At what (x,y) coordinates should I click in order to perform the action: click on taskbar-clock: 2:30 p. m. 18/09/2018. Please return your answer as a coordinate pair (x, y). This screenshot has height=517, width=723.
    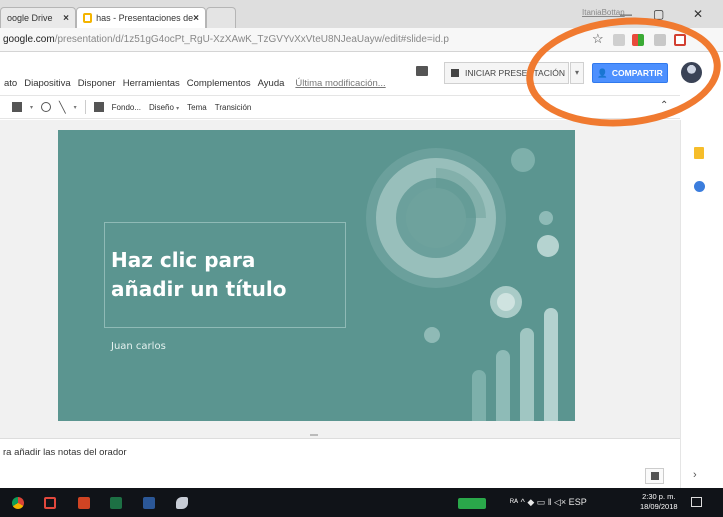
    Looking at the image, I should click on (659, 502).